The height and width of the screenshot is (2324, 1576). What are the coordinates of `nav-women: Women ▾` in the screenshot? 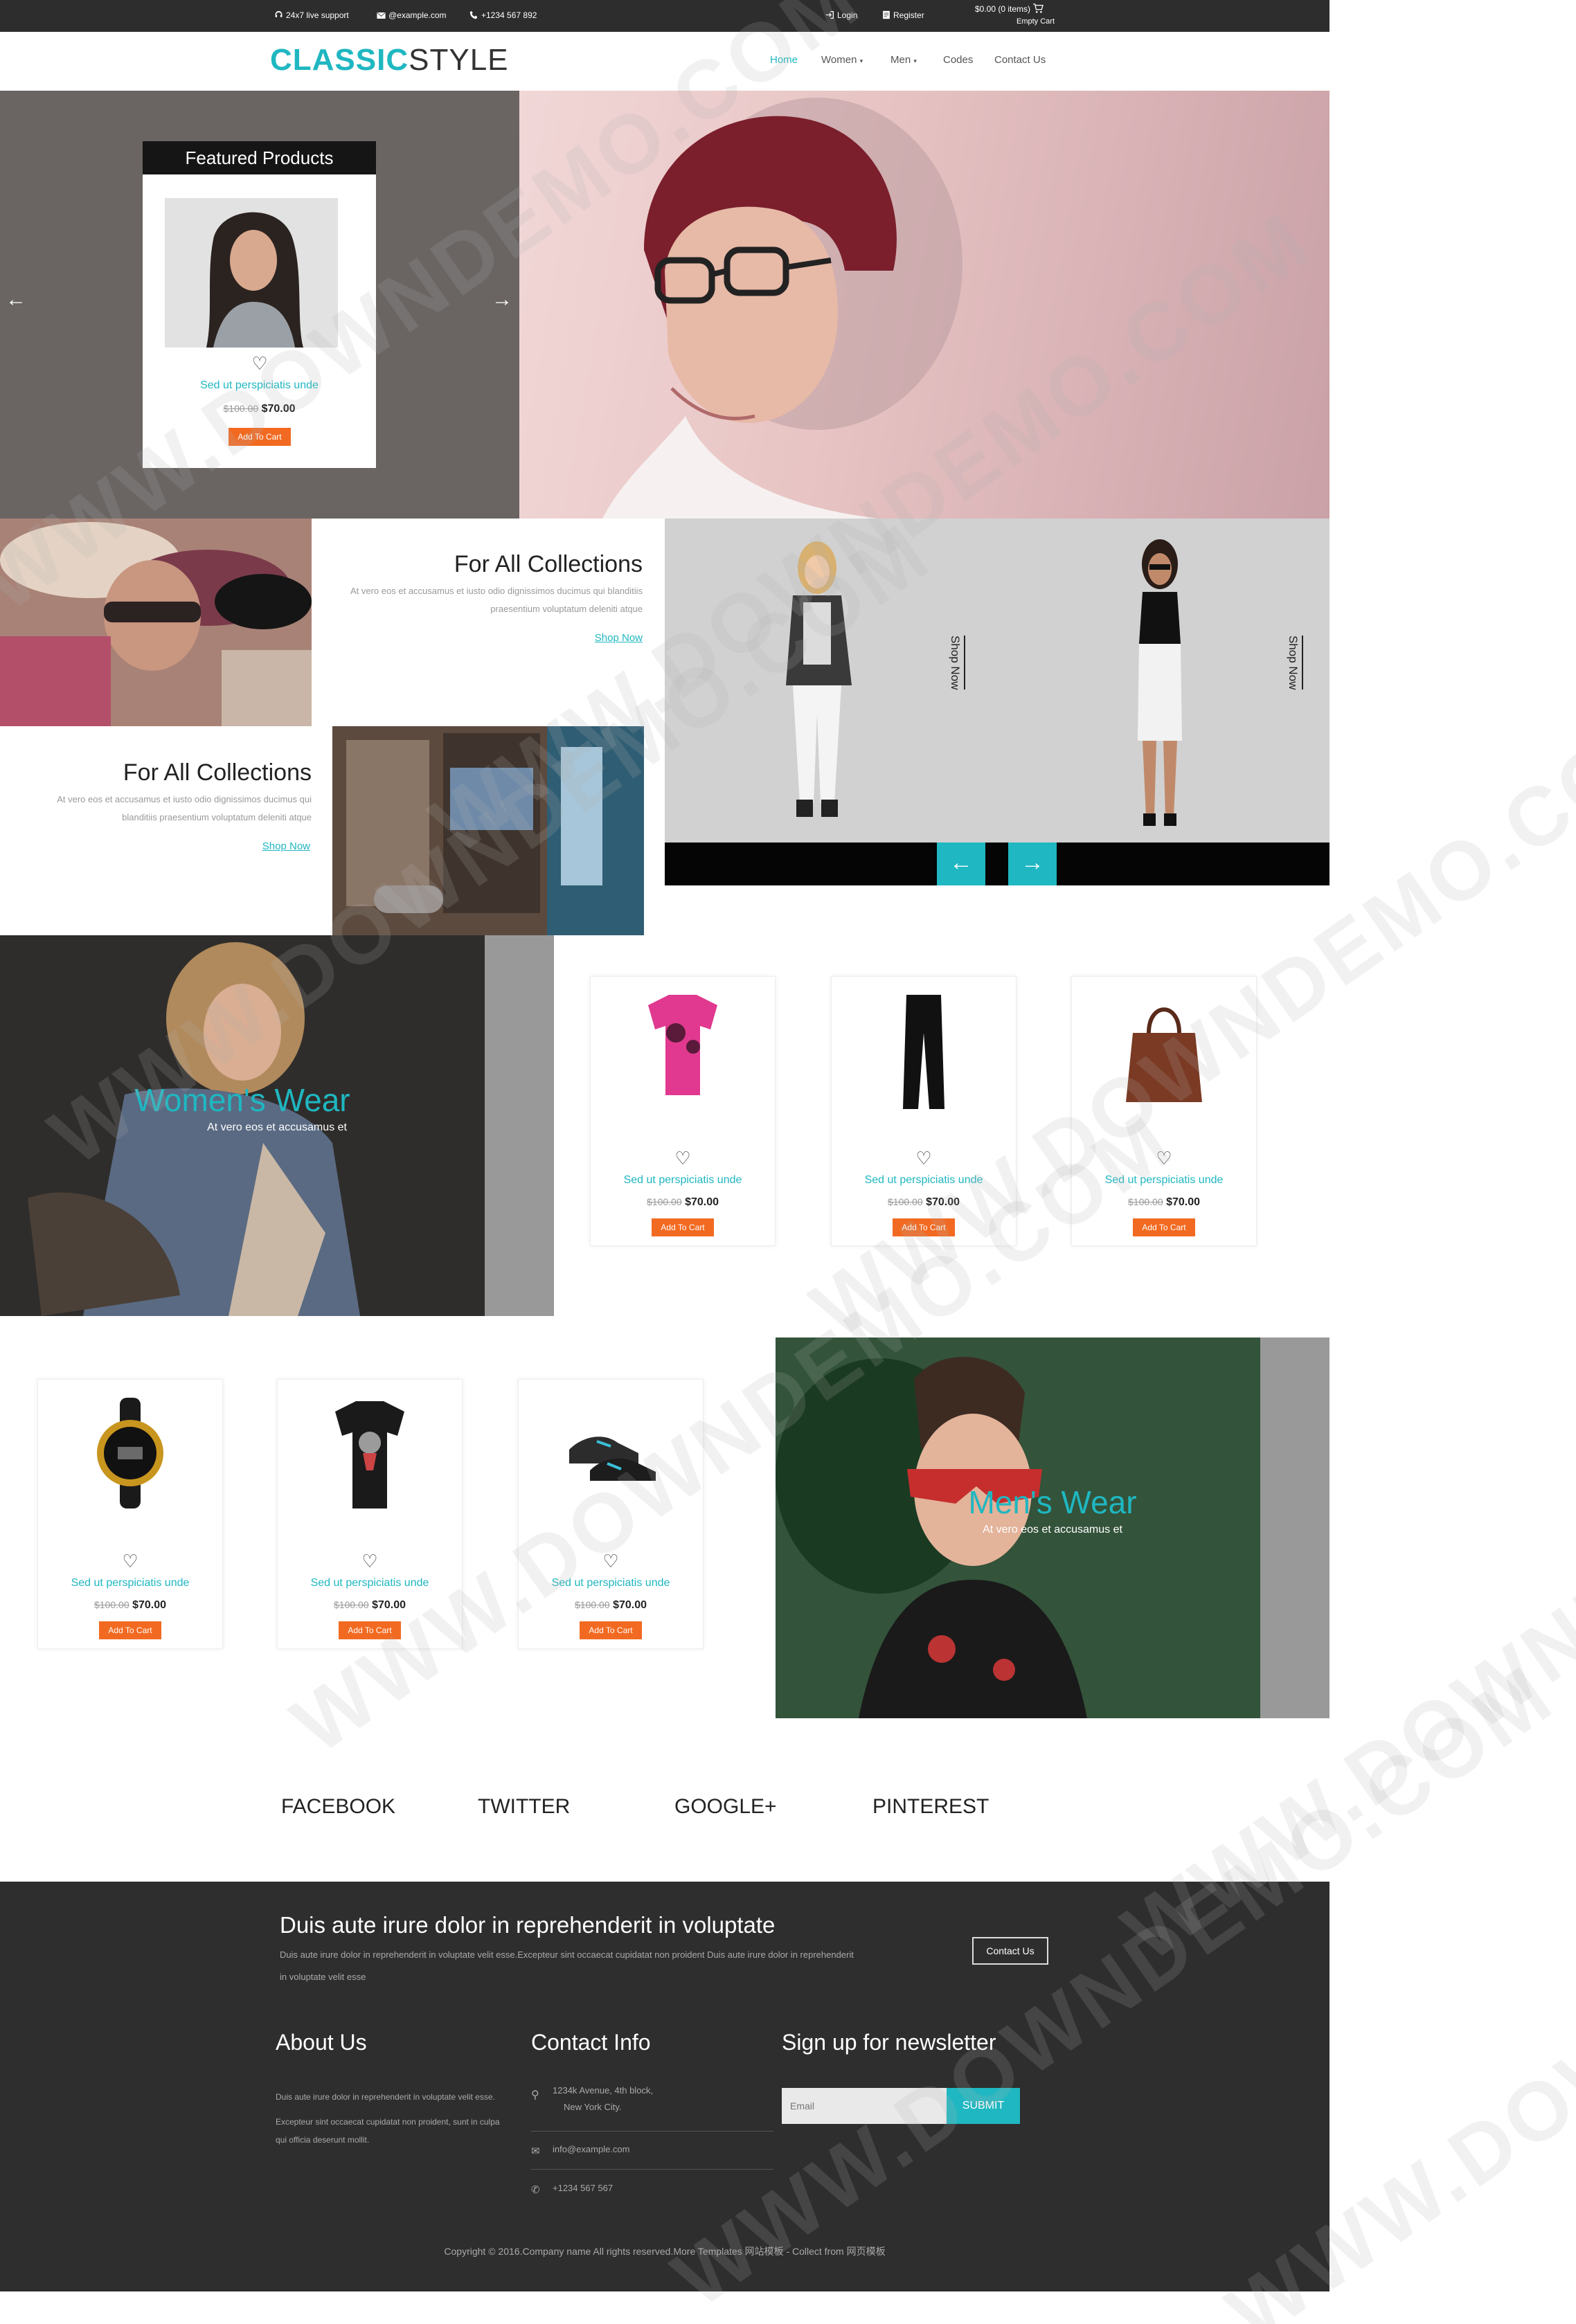 It's located at (842, 60).